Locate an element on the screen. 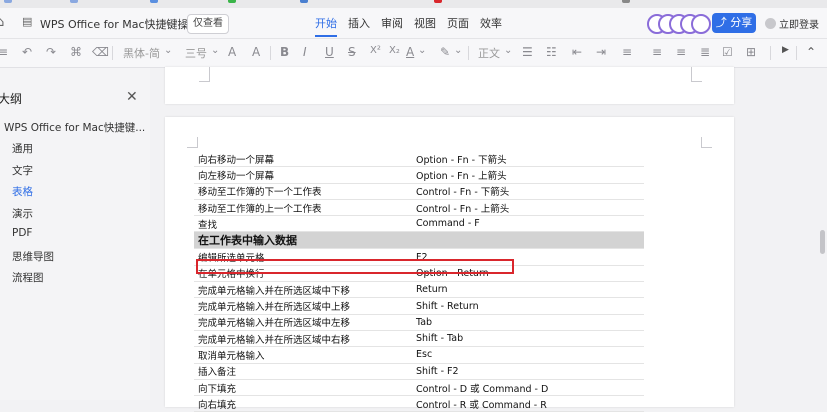 This screenshot has height=412, width=827. table-cell-keys: Shift - Tab is located at coordinates (528, 339).